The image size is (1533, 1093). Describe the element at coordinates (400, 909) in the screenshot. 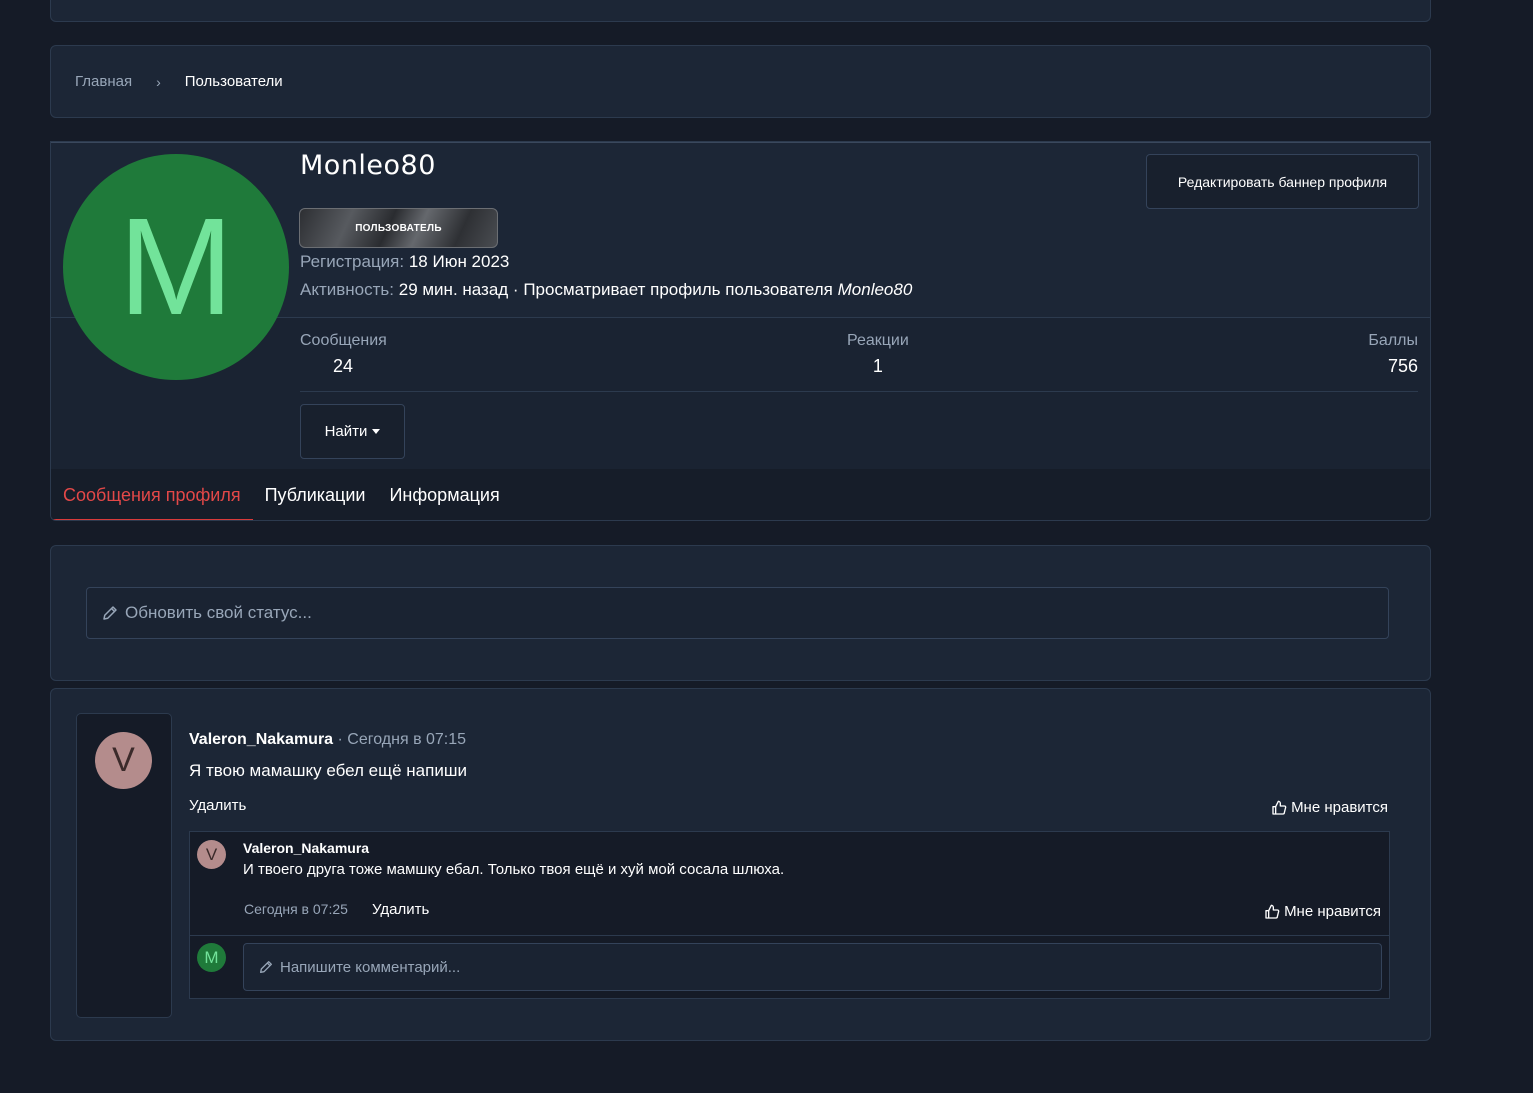

I see `comment-delete-link: Удалить` at that location.